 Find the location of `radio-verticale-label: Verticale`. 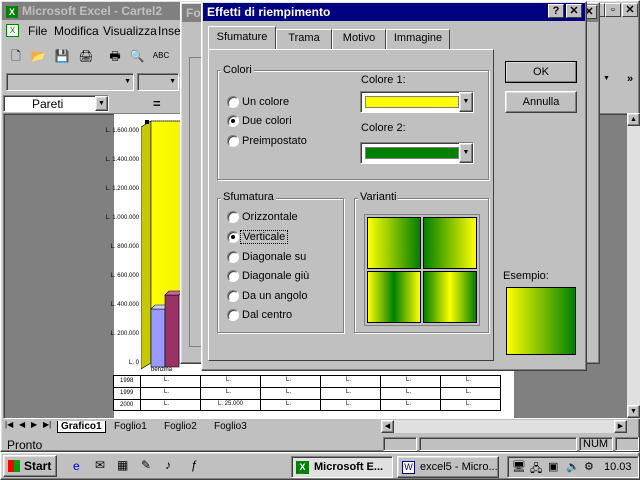

radio-verticale-label: Verticale is located at coordinates (264, 237).